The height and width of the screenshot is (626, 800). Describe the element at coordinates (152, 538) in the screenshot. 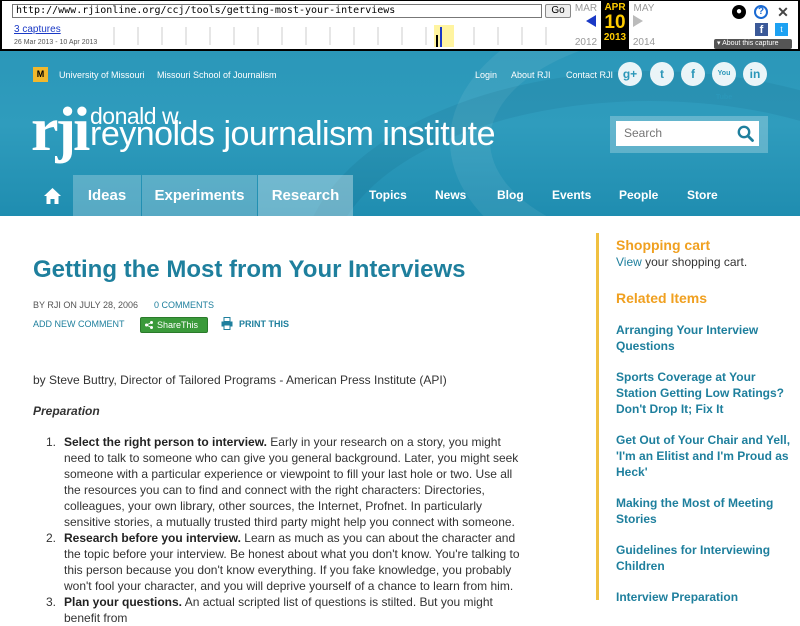

I see `step-lead: Research before you interview.` at that location.